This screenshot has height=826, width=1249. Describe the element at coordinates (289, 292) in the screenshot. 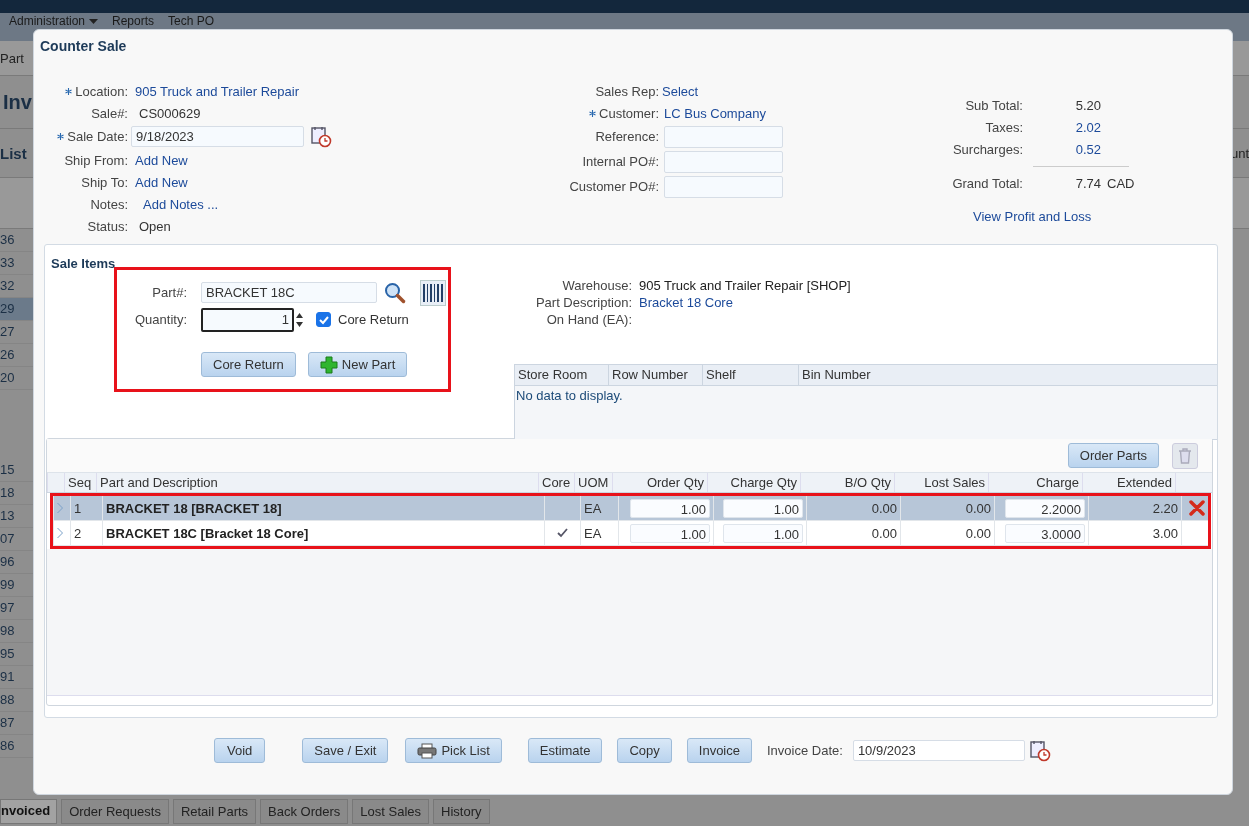

I see `part-field: BRACKET 18C` at that location.